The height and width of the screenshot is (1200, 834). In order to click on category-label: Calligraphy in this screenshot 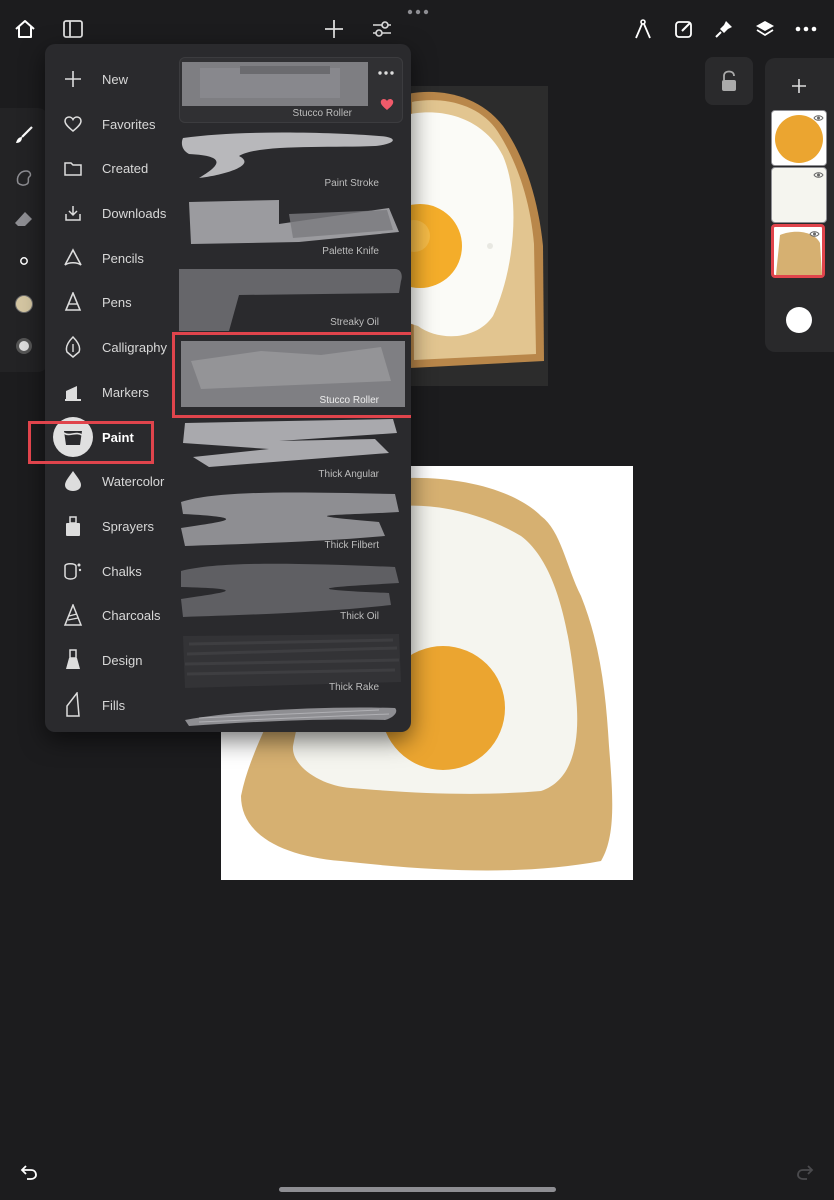, I will do `click(135, 347)`.